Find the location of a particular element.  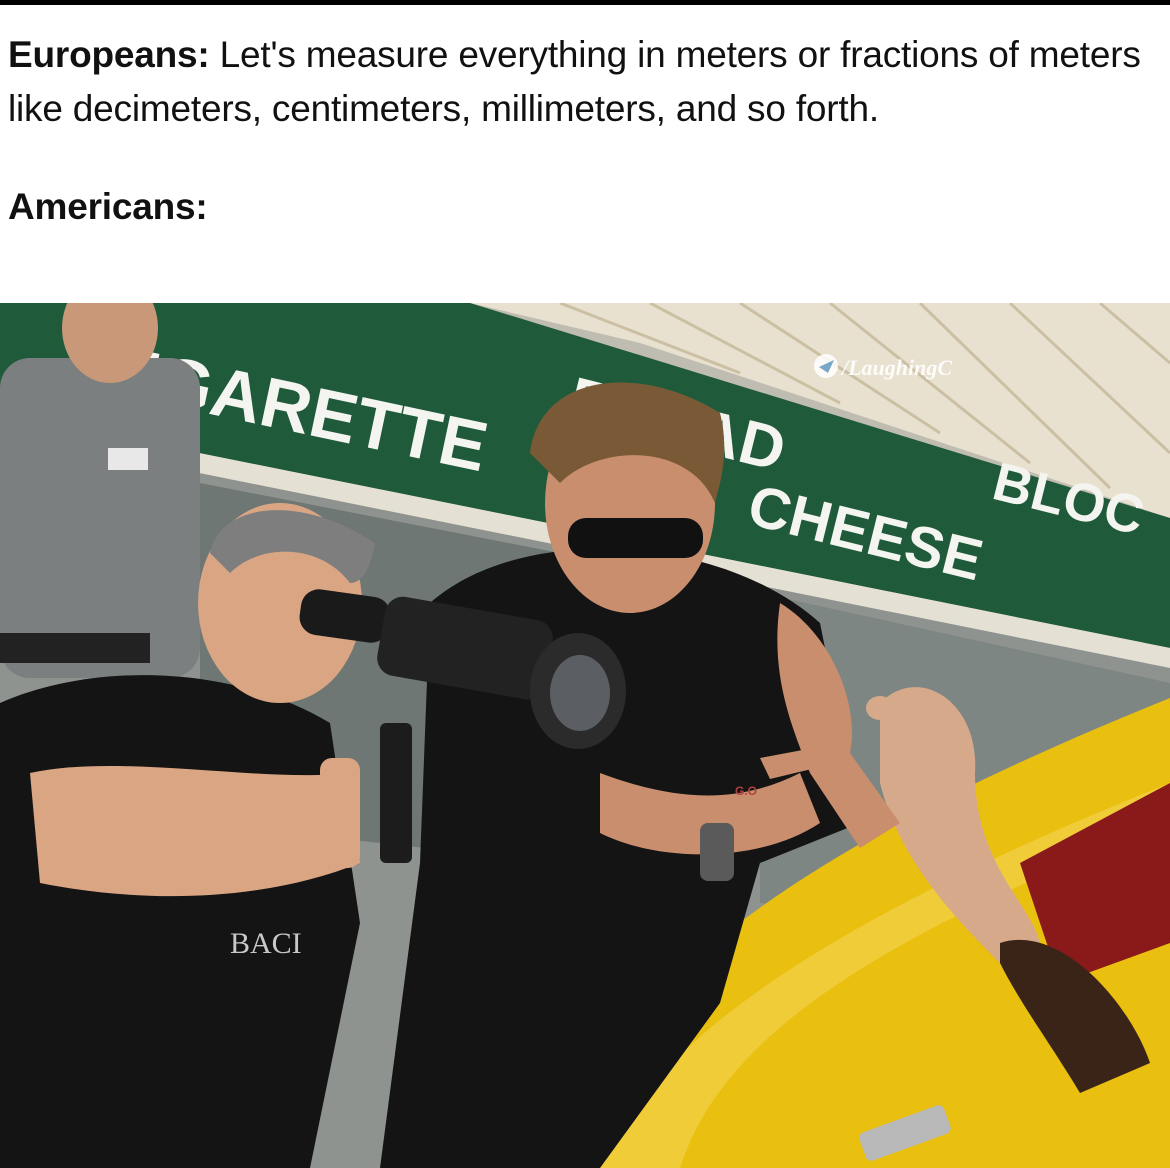

watermark: /LaughingC is located at coordinates (896, 367).